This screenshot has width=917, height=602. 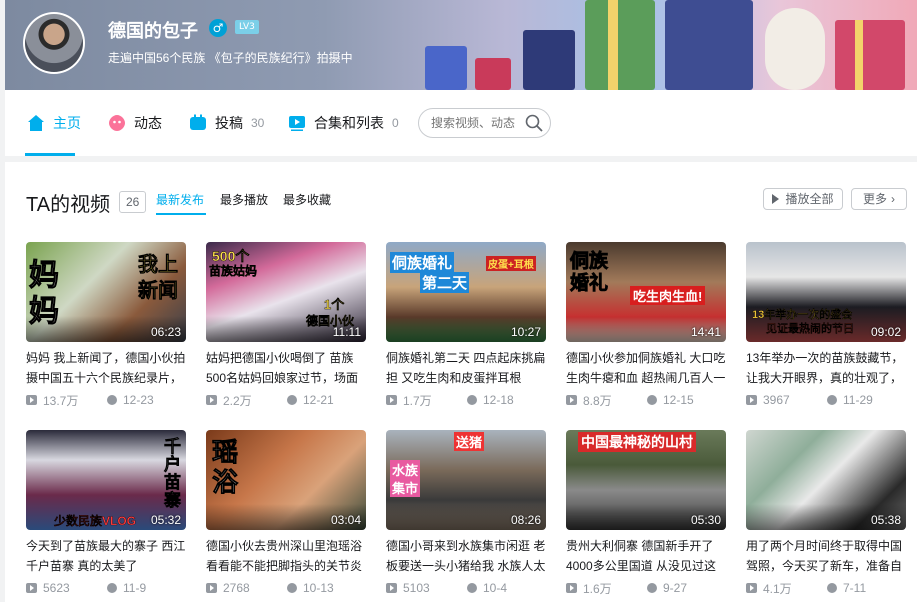 I want to click on thumb-text: 我上, so click(x=158, y=265).